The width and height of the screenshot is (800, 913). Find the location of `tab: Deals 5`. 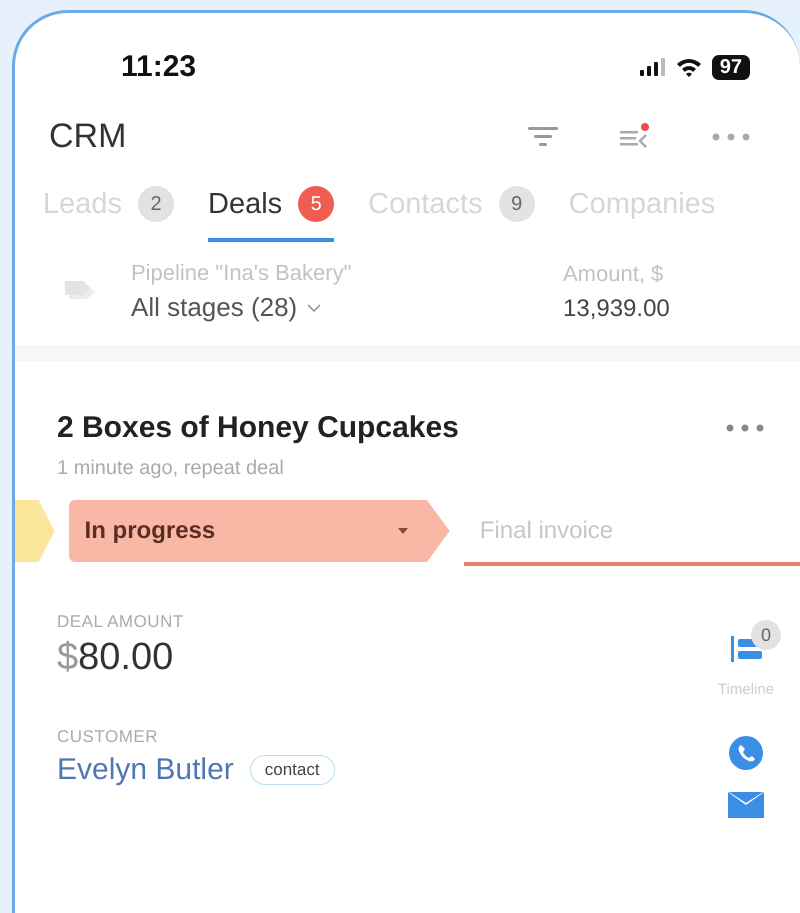

tab: Deals 5 is located at coordinates (271, 214).